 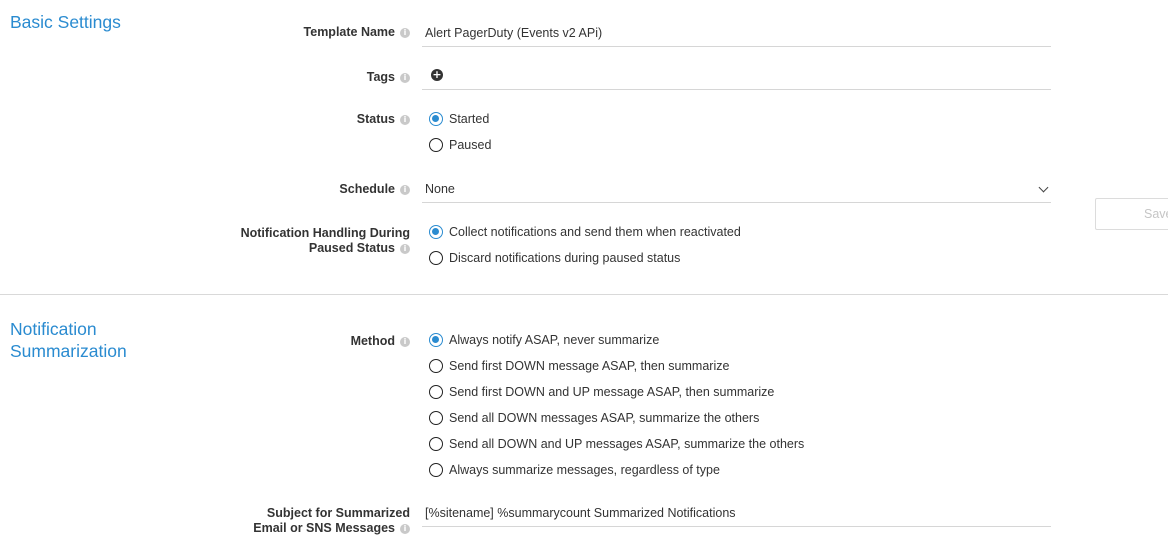 What do you see at coordinates (380, 77) in the screenshot?
I see `tags-label-text: Tags` at bounding box center [380, 77].